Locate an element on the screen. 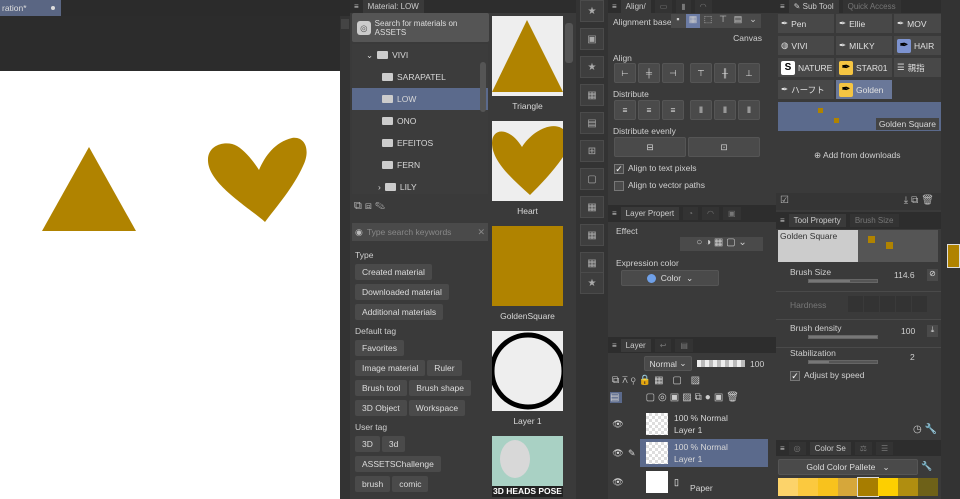 This screenshot has height=499, width=960. tag-additional: Additional materials is located at coordinates (399, 312).